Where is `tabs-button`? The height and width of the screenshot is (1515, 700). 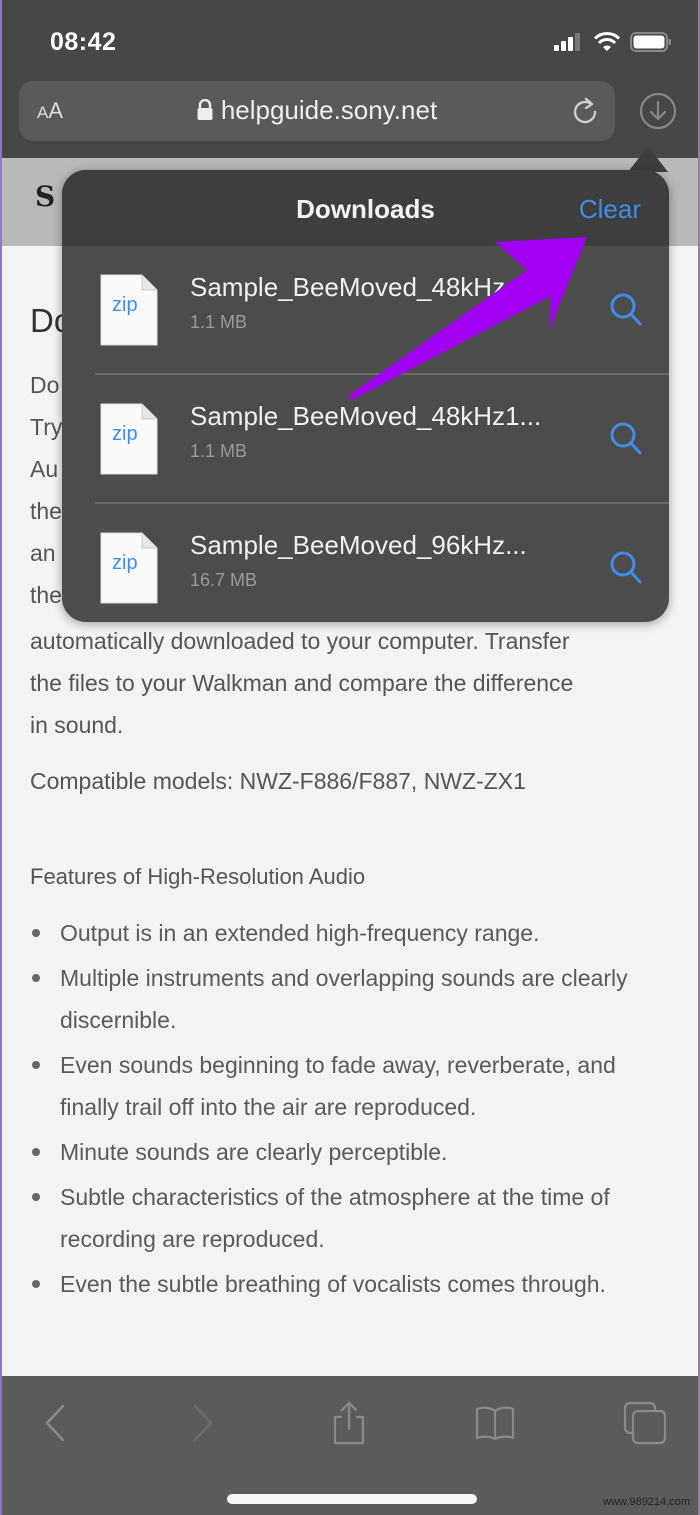
tabs-button is located at coordinates (645, 1423).